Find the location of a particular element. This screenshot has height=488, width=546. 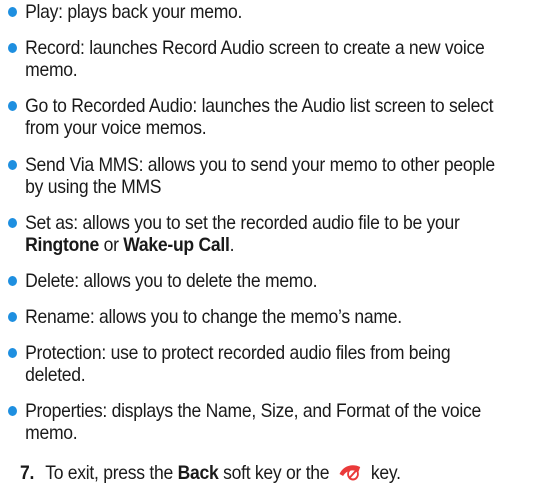

wake-up-call-term: Wake-up Call is located at coordinates (176, 245).